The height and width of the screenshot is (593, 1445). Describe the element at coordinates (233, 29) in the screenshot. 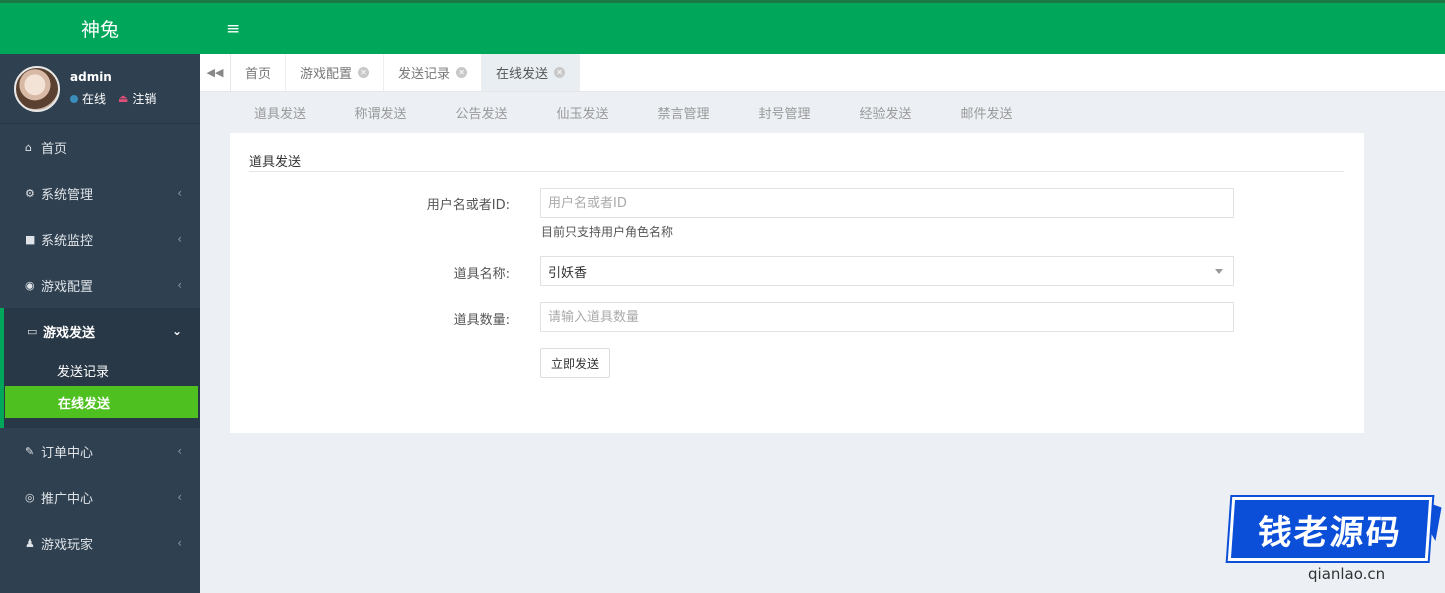

I see `hamburger-icon: ≡` at that location.